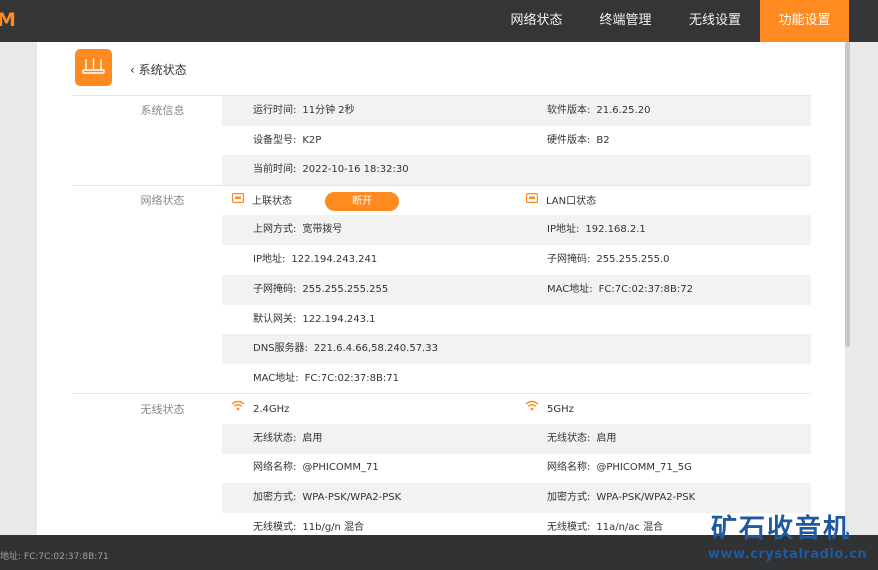  I want to click on wifi24-mode-value: 11b/g/n 混合, so click(333, 527).